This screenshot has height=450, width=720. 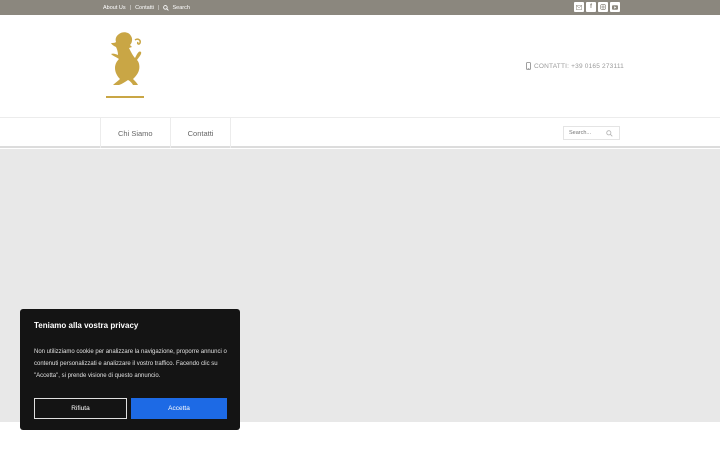 I want to click on cookie-title: Teniamo alla vostra privacy, so click(x=86, y=325).